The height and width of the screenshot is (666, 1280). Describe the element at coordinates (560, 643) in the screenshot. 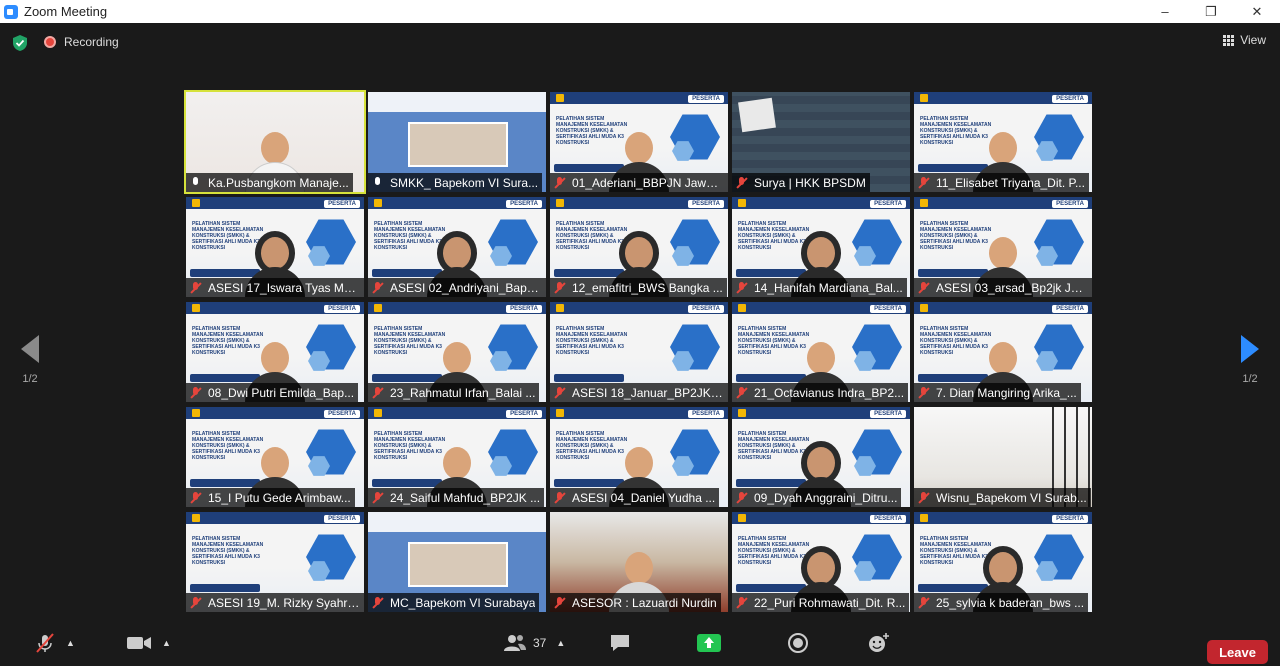

I see `participants-options-caret-icon: ▲` at that location.